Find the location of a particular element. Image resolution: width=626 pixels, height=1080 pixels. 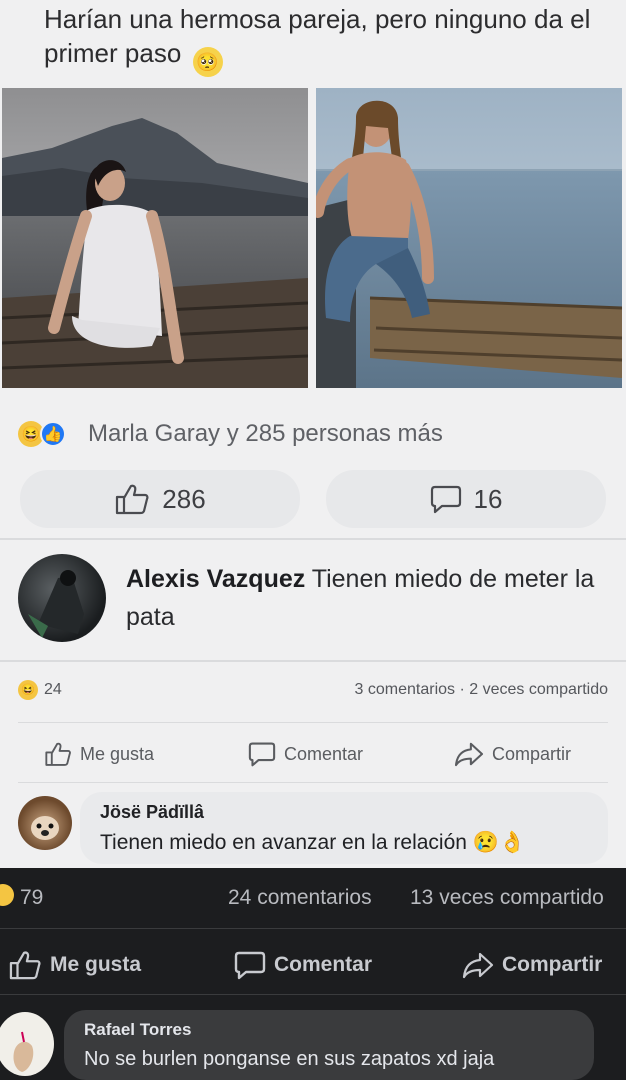

shared-post-stats: 😆 24 3 comentarios · 2 veces compartido is located at coordinates (313, 691).